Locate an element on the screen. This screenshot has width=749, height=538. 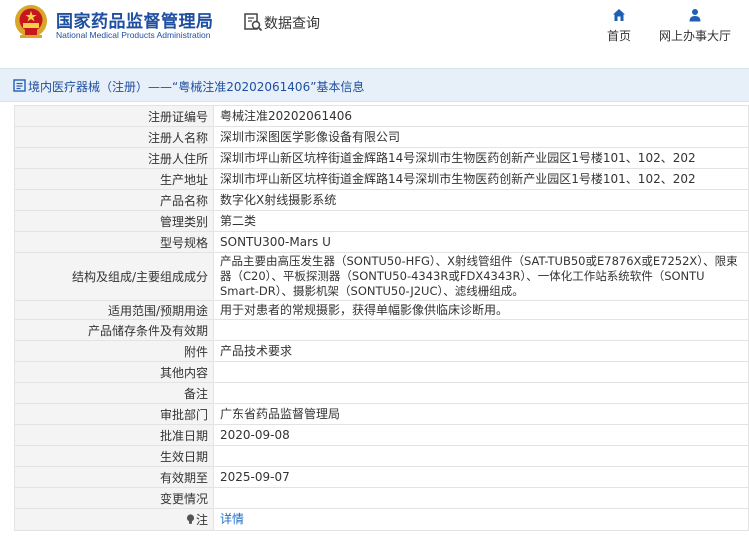
row-label: 其他内容 is located at coordinates (114, 372).